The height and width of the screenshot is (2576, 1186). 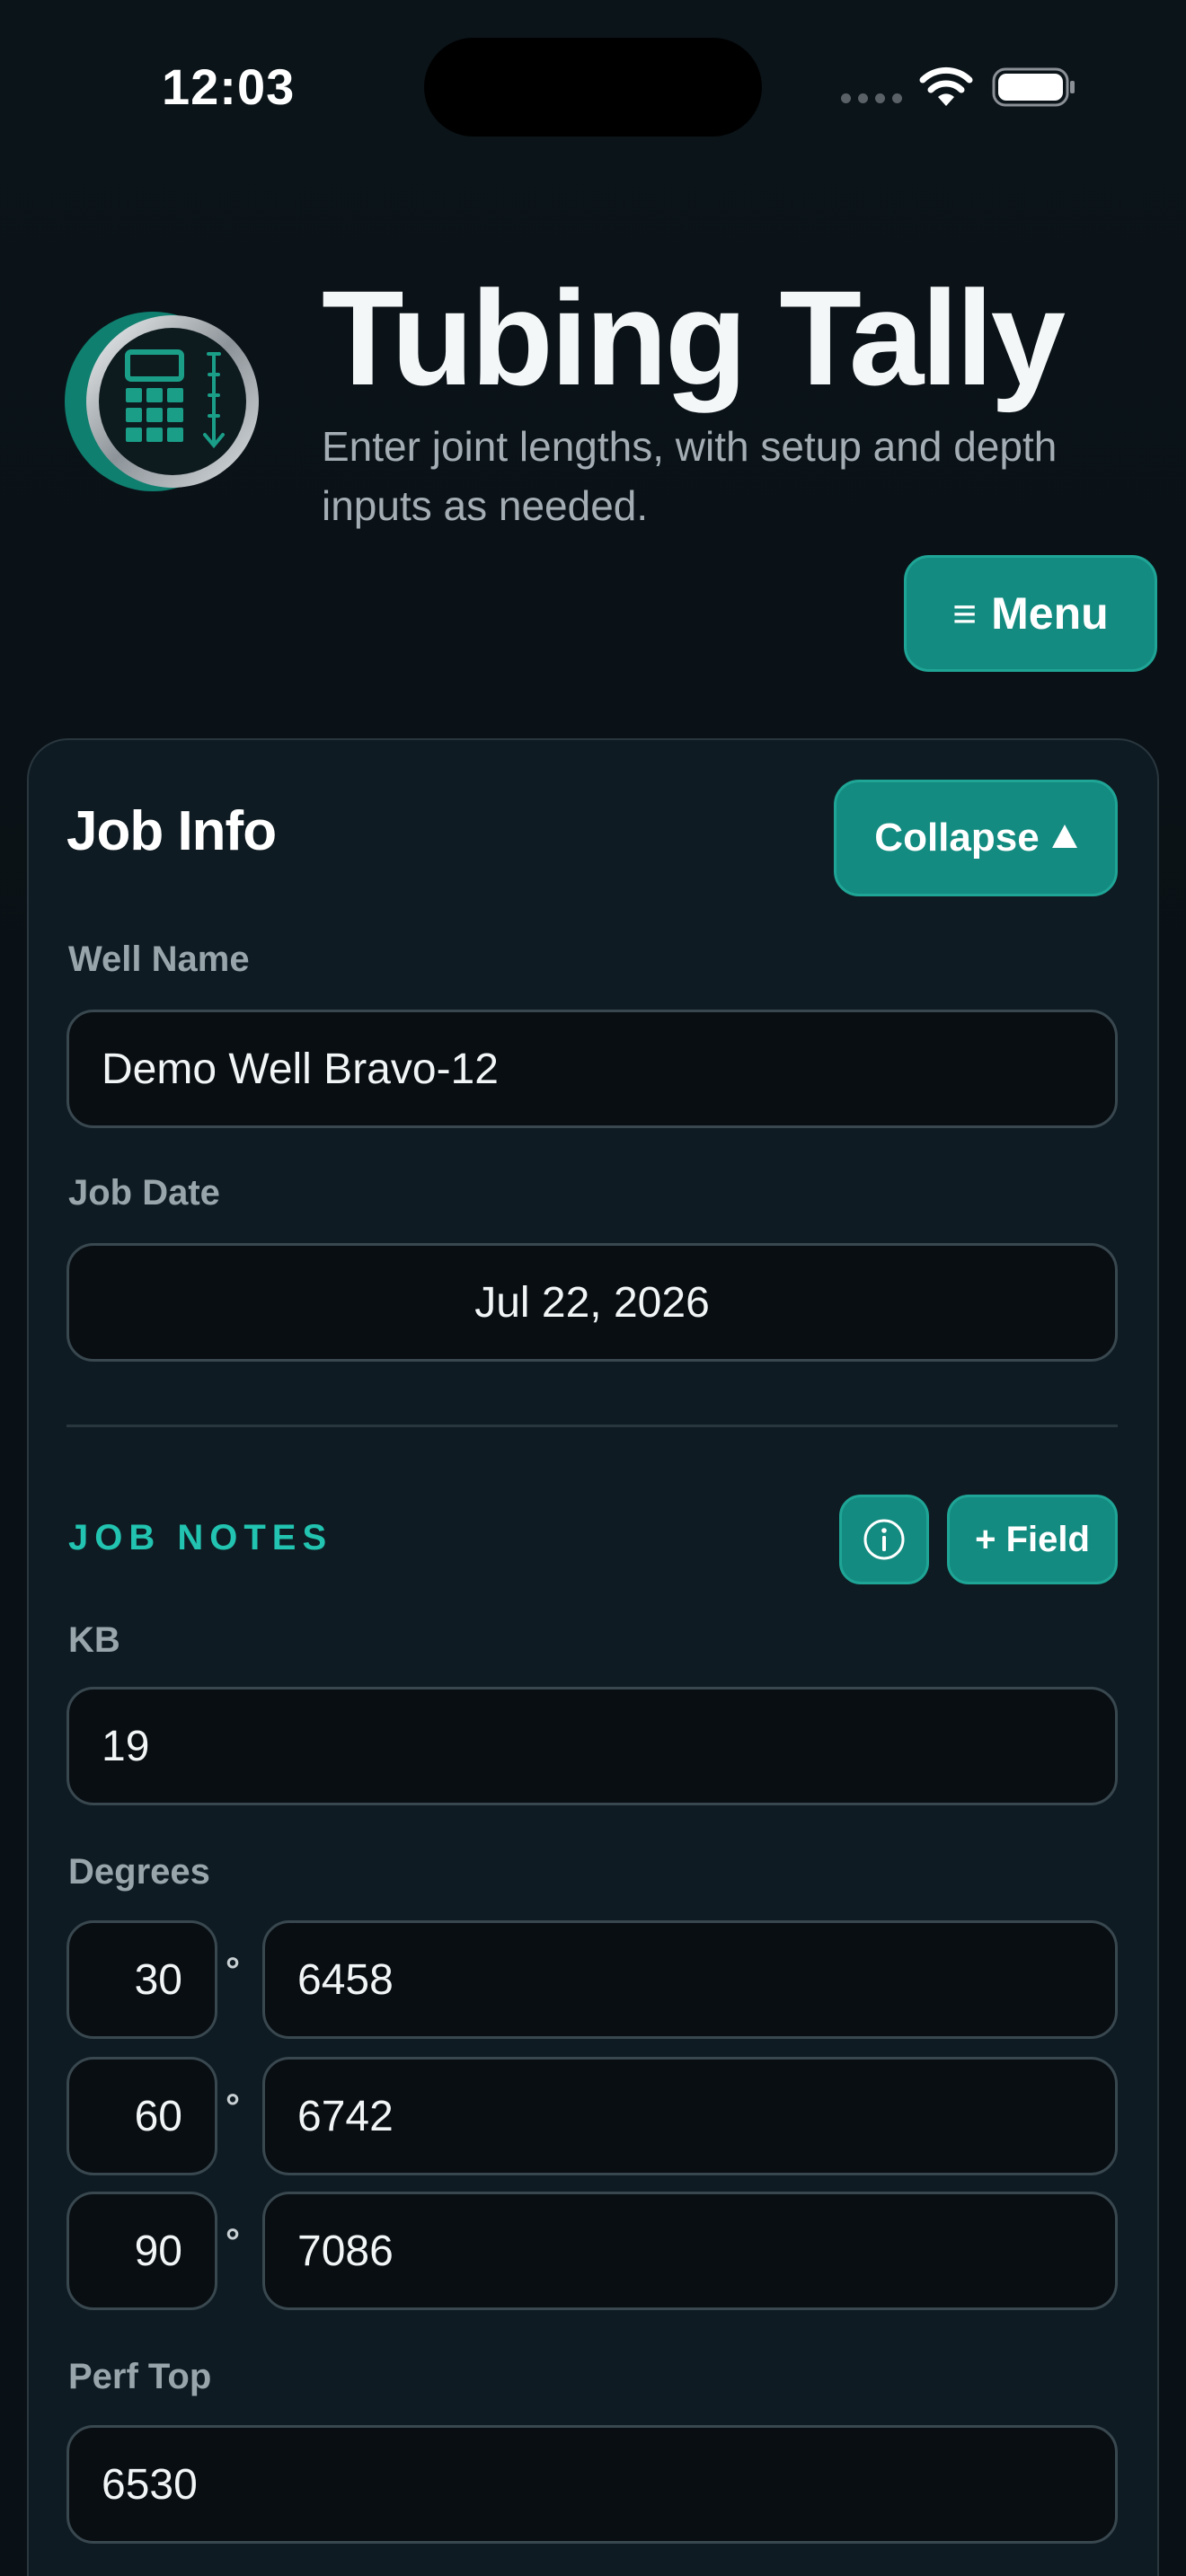 What do you see at coordinates (957, 838) in the screenshot?
I see `collapse-button-label: Collapse` at bounding box center [957, 838].